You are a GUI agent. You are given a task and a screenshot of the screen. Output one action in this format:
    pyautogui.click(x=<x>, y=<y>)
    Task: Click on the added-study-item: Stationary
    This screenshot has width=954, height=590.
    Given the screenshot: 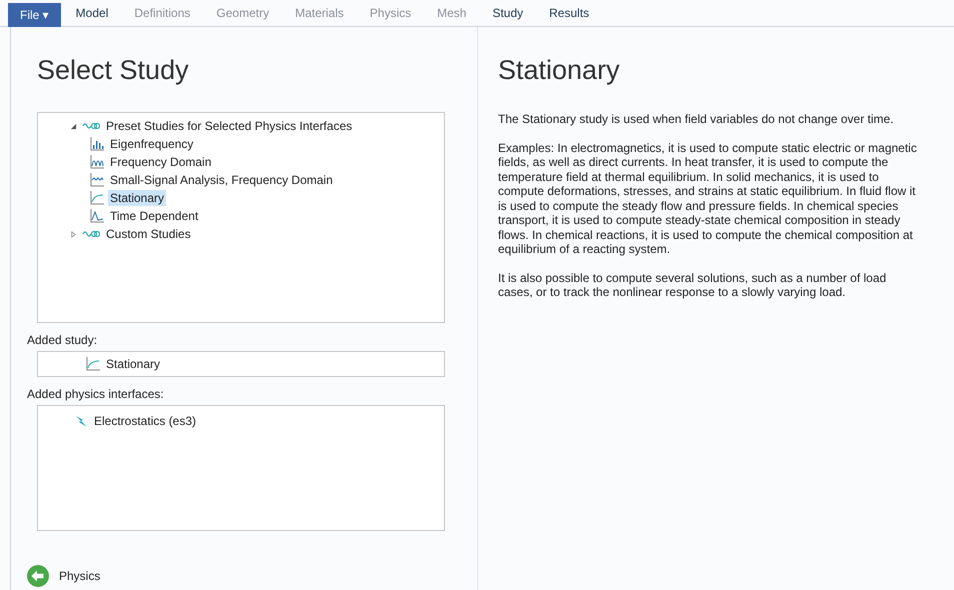 What is the action you would take?
    pyautogui.click(x=133, y=364)
    